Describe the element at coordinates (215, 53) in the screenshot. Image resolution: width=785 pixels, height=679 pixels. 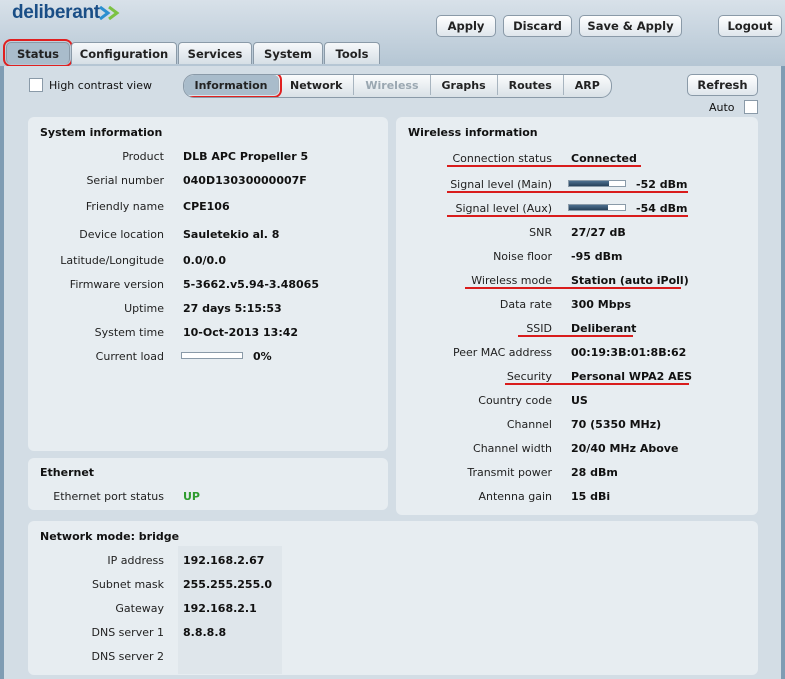
I see `tab-services: Services` at that location.